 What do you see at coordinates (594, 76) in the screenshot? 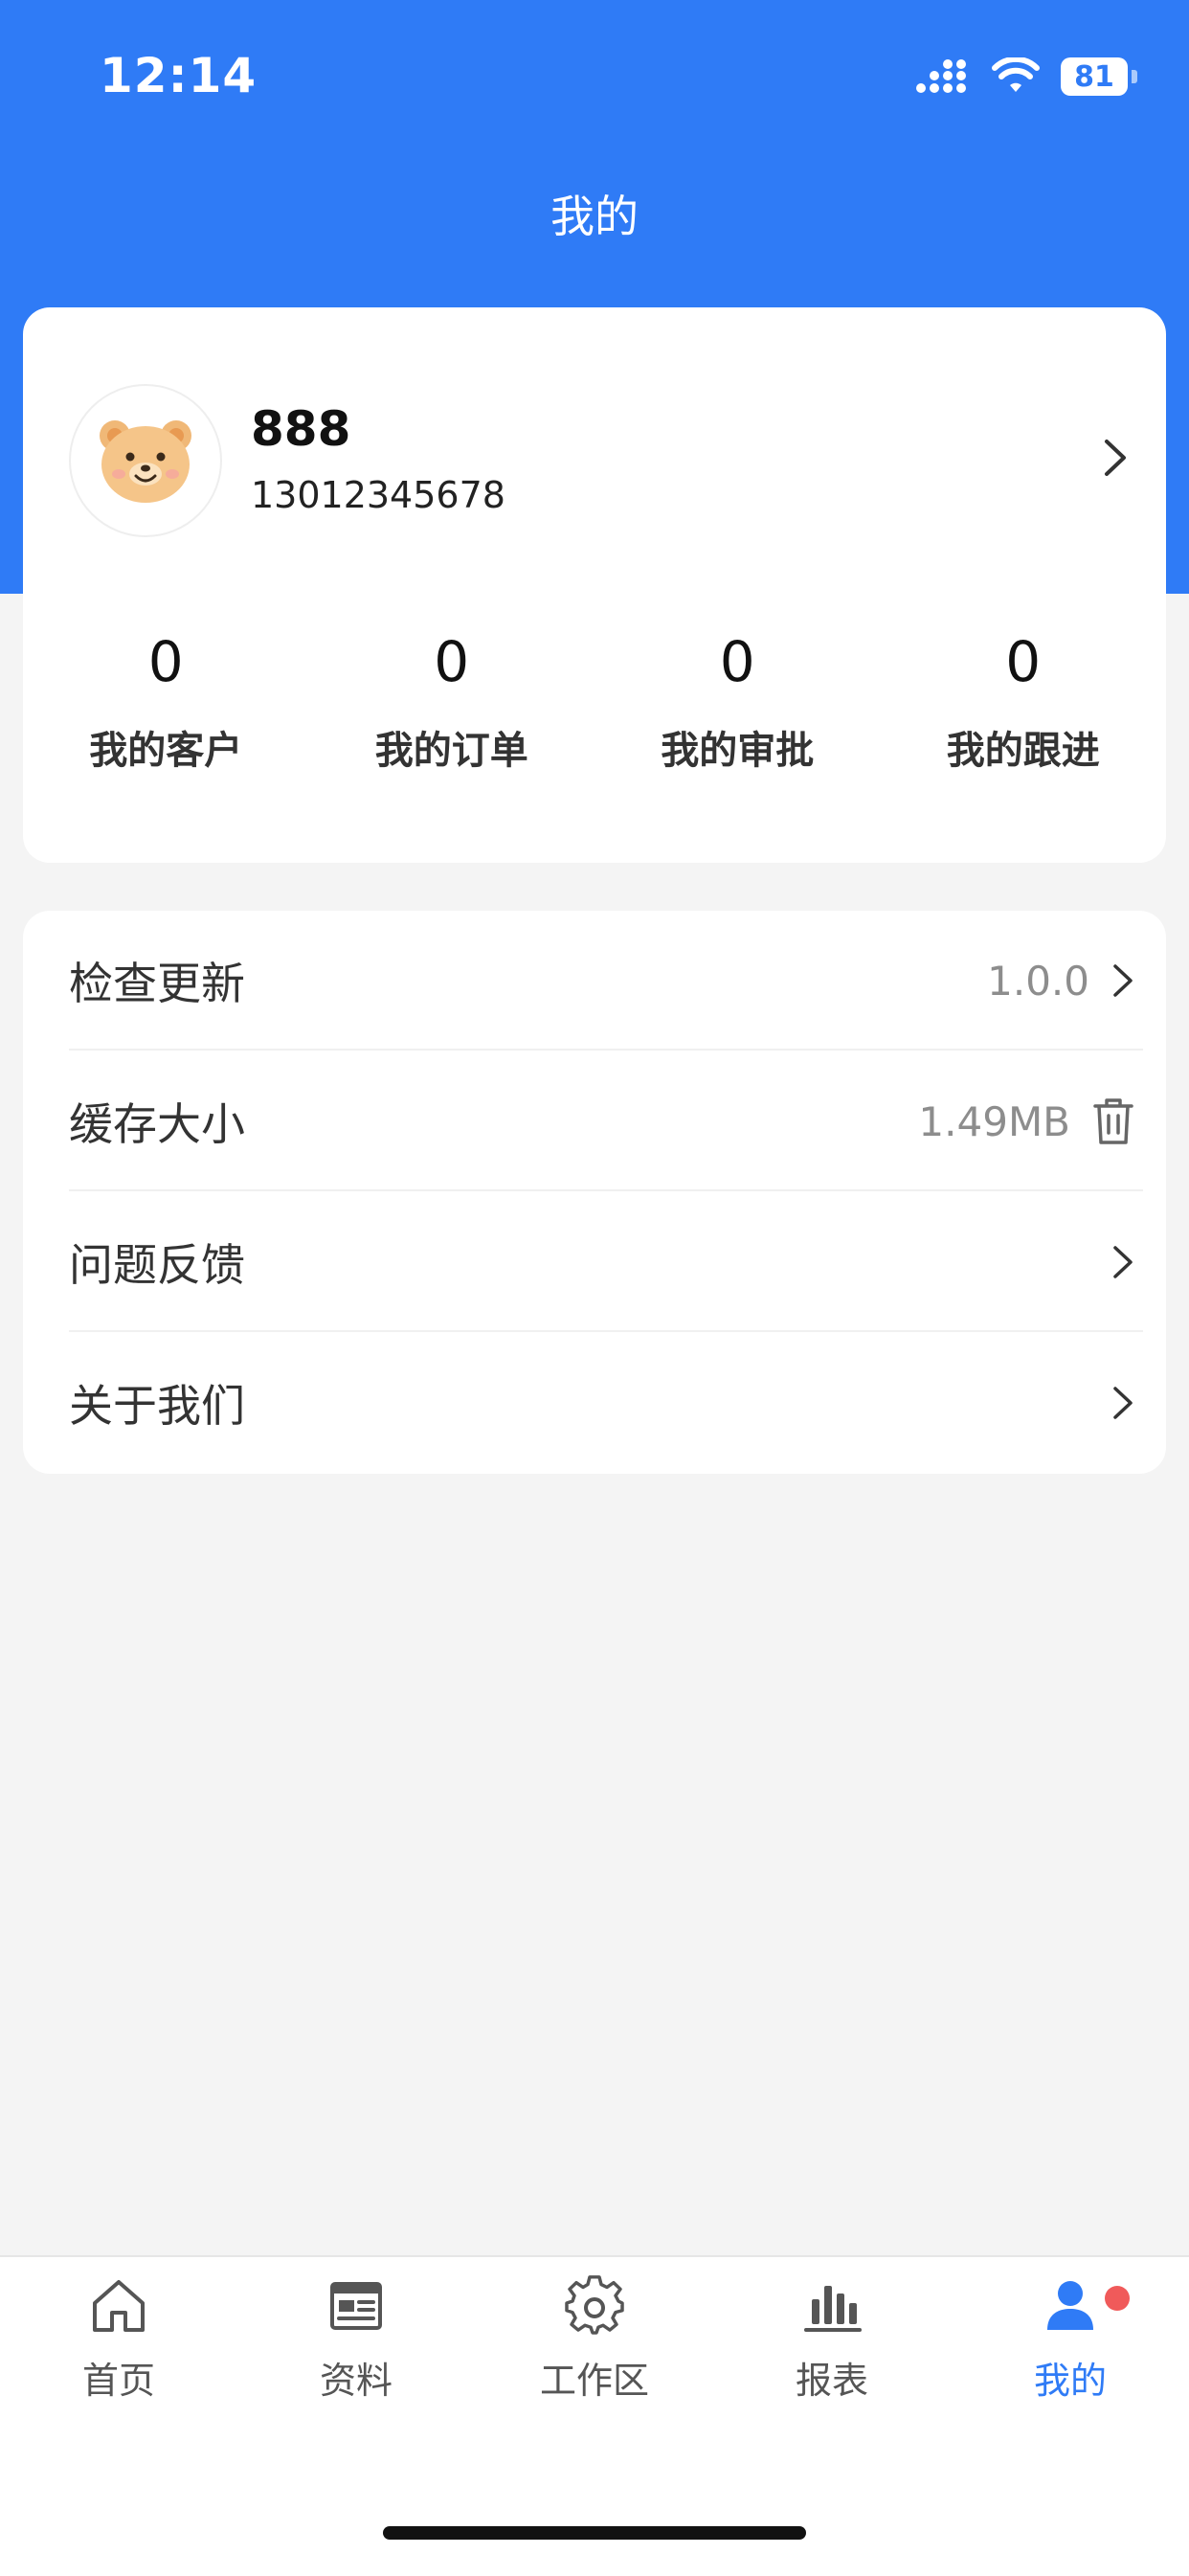
I see `status-bar: 12:14 81` at bounding box center [594, 76].